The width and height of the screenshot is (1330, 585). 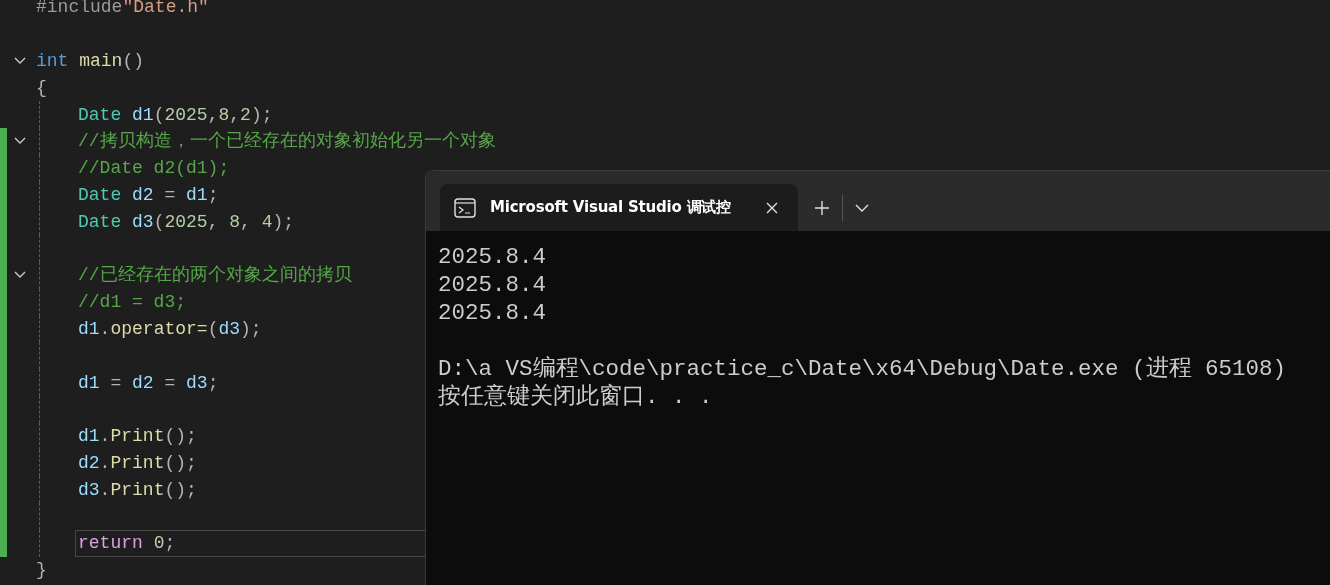 What do you see at coordinates (90, 61) in the screenshot?
I see `code-line: int main()` at bounding box center [90, 61].